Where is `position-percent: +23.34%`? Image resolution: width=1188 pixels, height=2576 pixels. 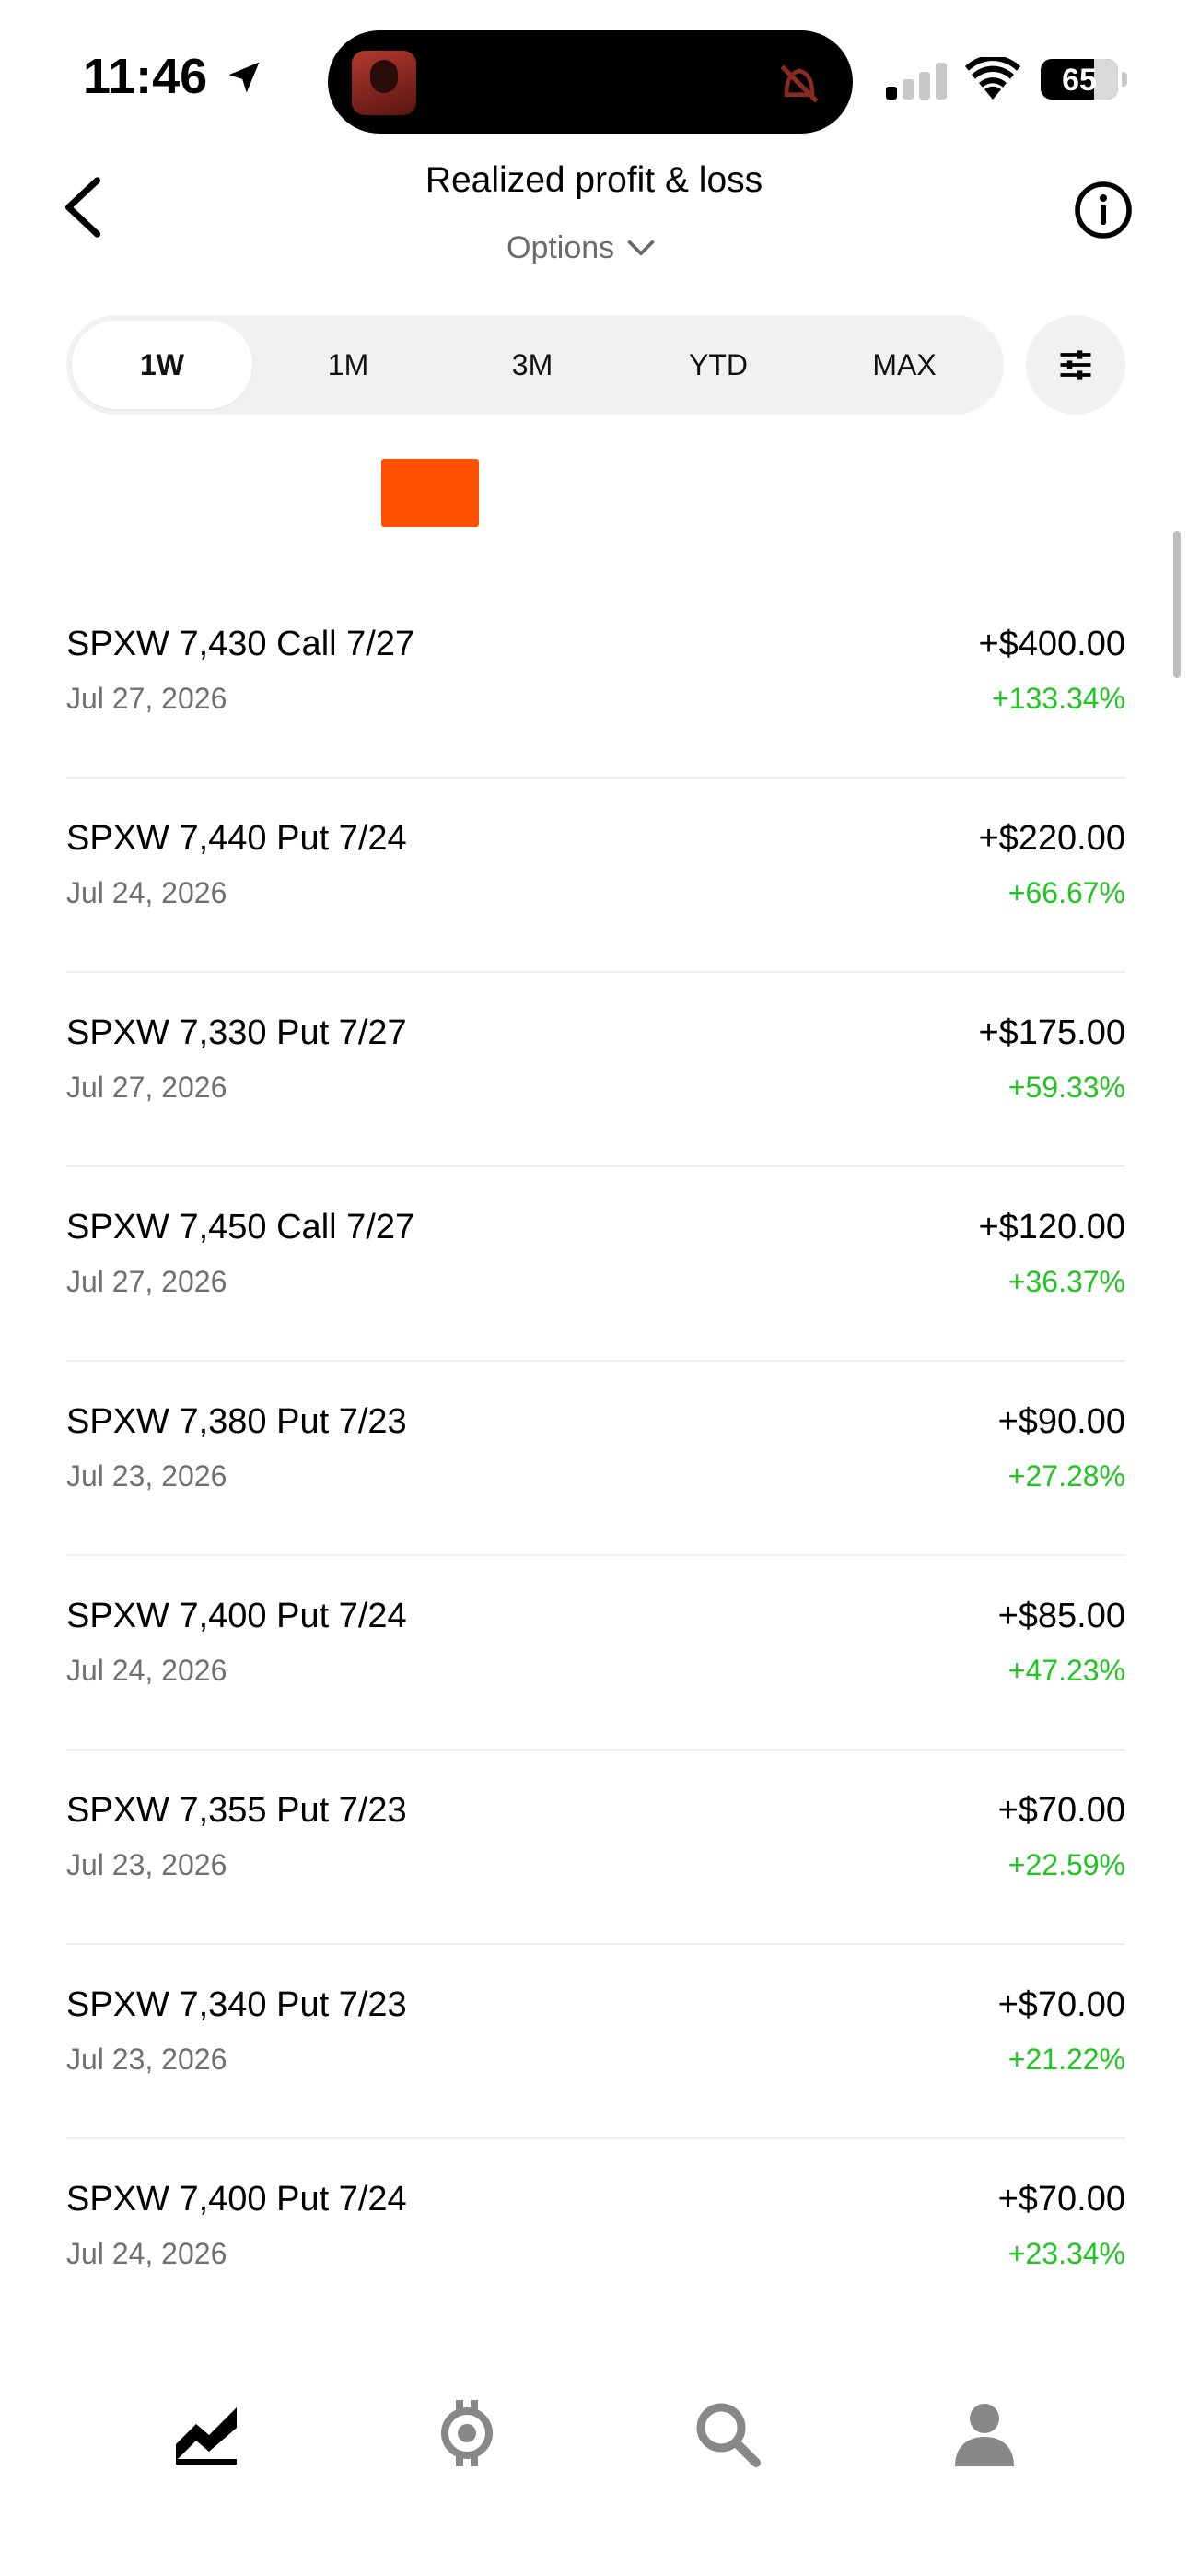
position-percent: +23.34% is located at coordinates (1066, 2253).